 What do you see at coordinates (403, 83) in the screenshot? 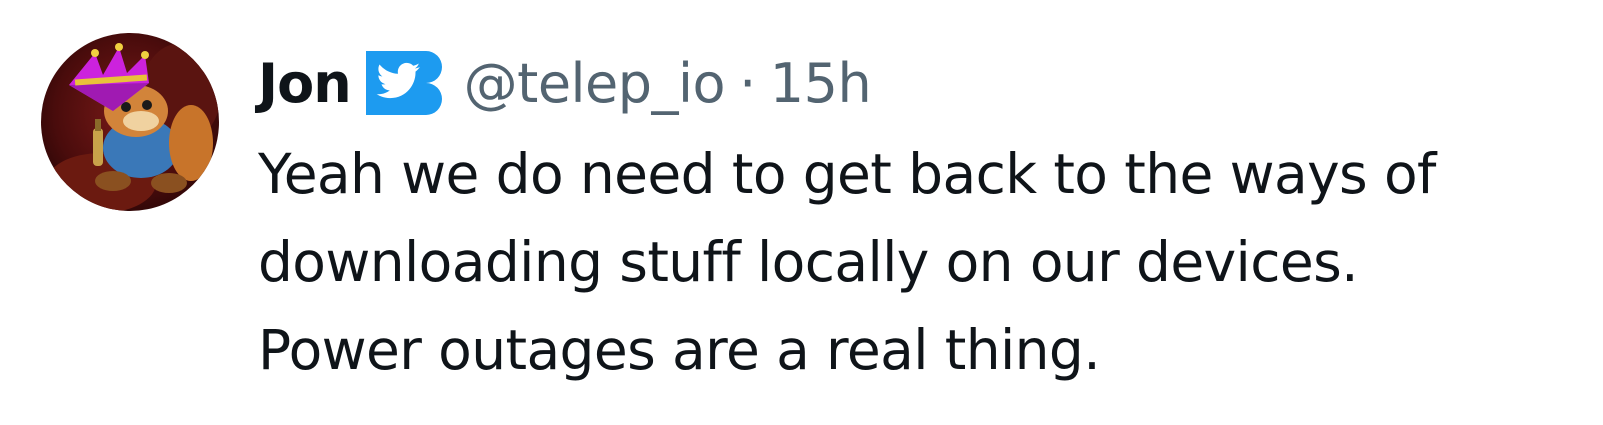
I see `verified-badge-icon` at bounding box center [403, 83].